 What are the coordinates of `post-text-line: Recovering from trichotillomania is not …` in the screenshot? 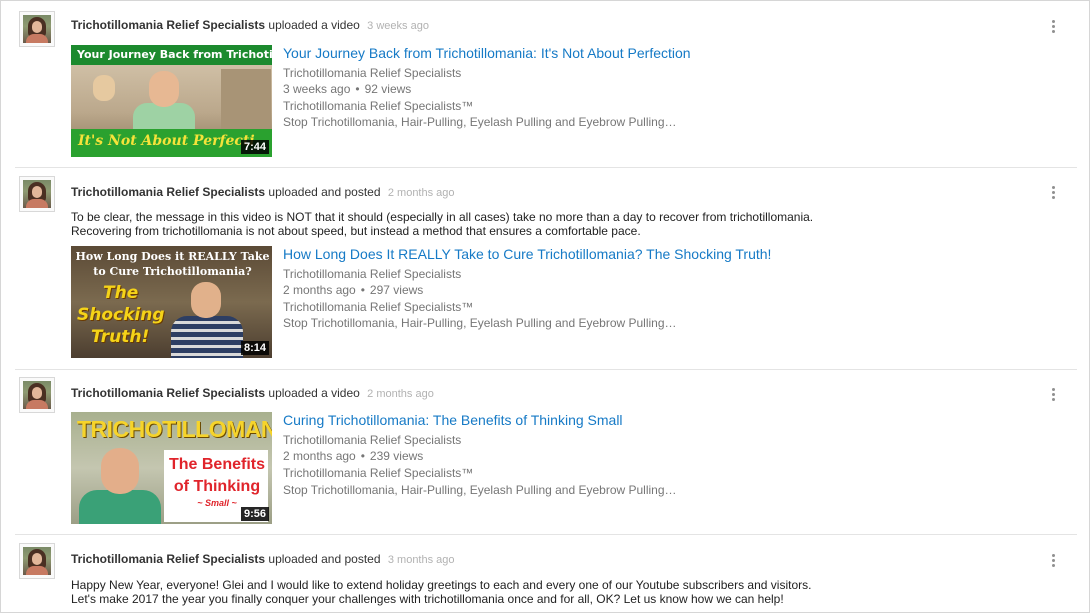 It's located at (356, 231).